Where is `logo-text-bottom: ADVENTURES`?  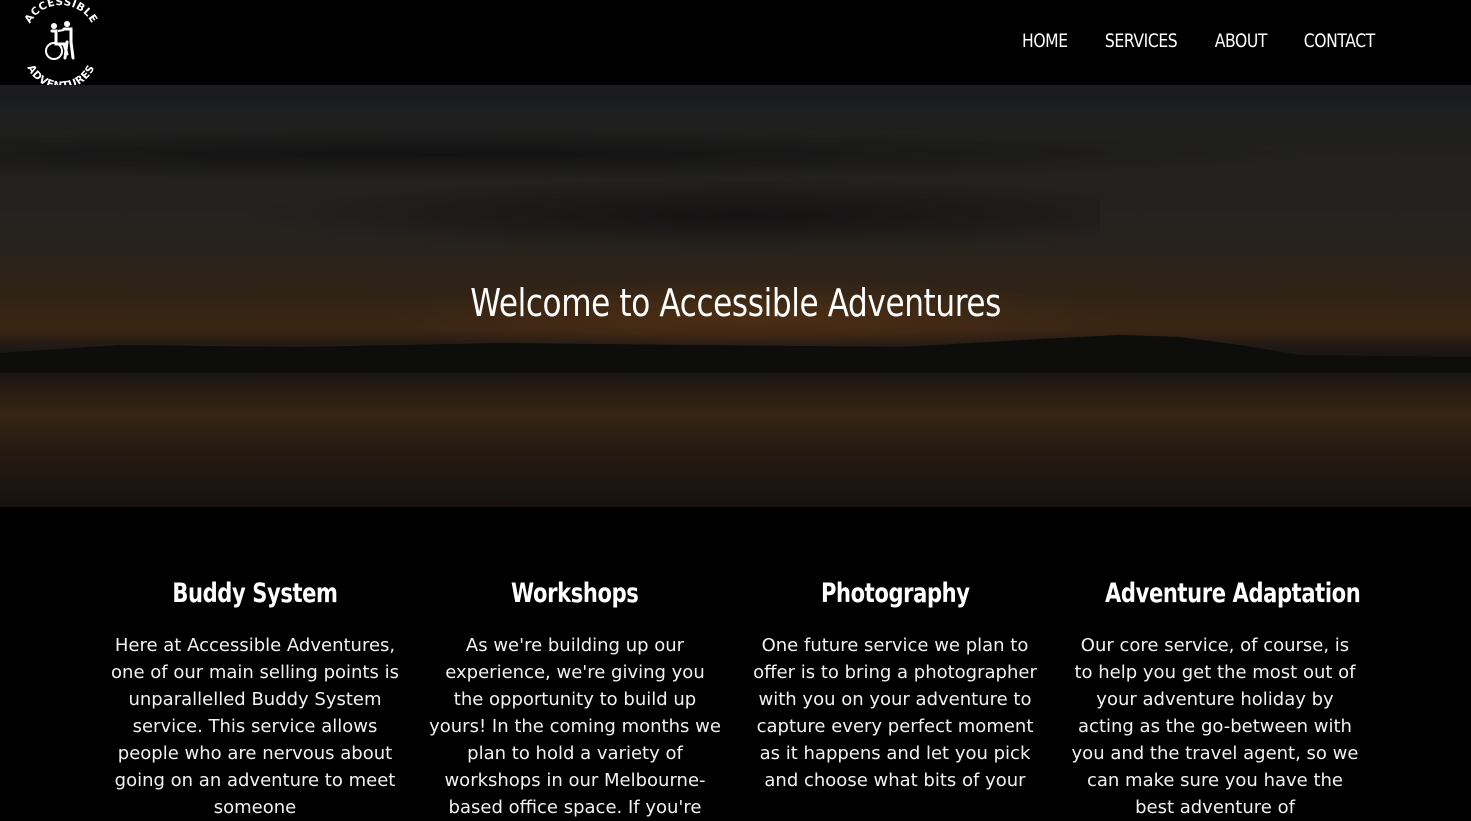
logo-text-bottom: ADVENTURES is located at coordinates (61, 74).